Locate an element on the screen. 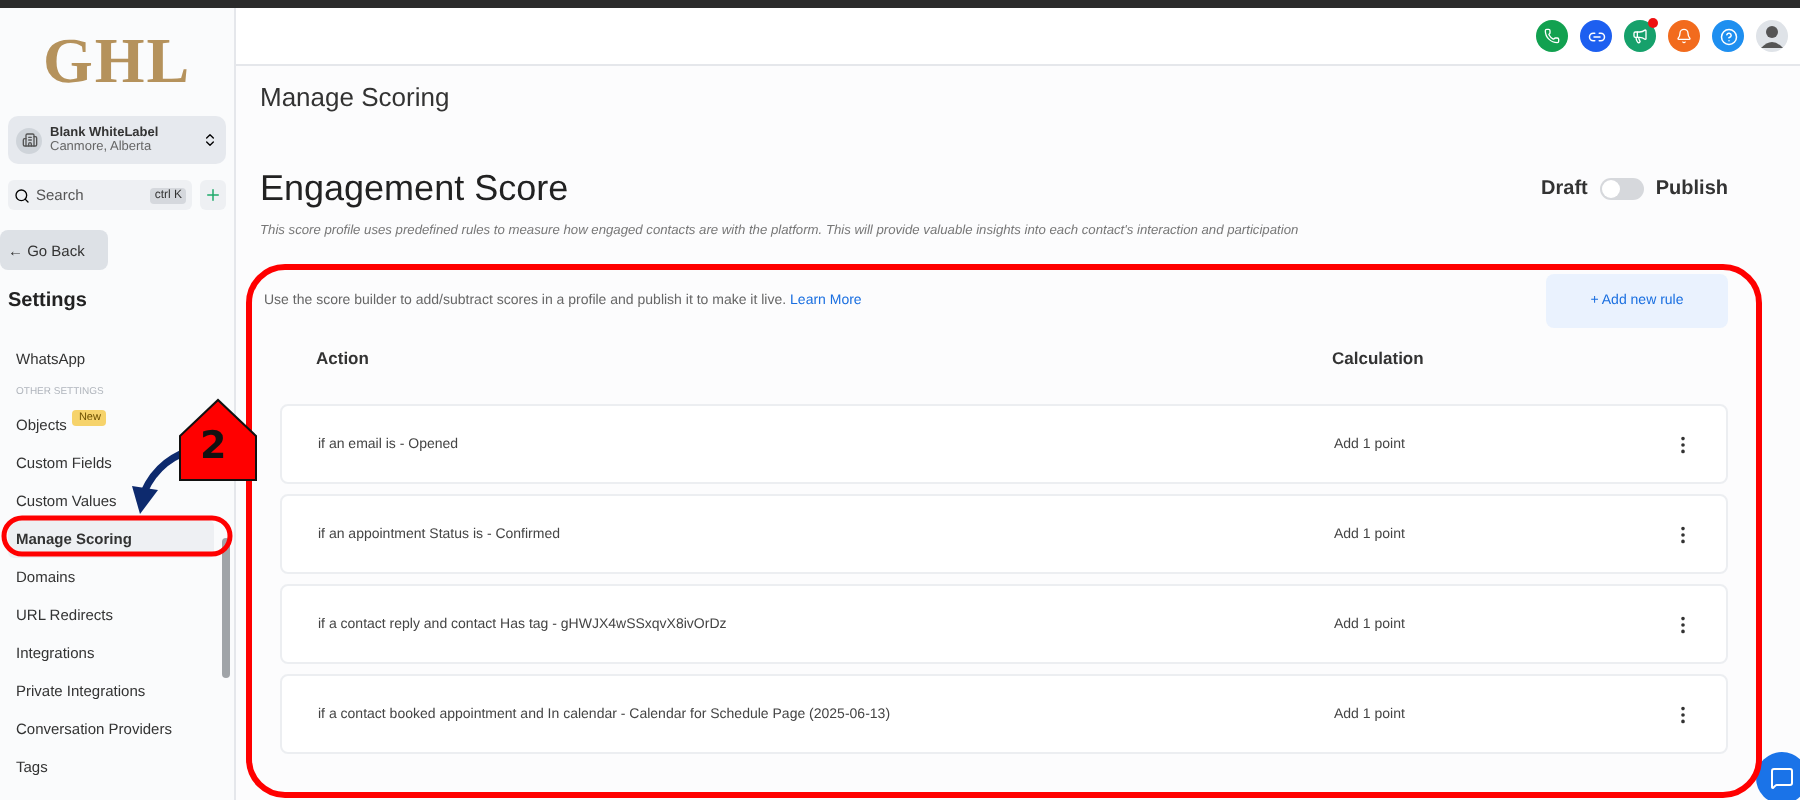 This screenshot has width=1800, height=800. link-button is located at coordinates (1596, 36).